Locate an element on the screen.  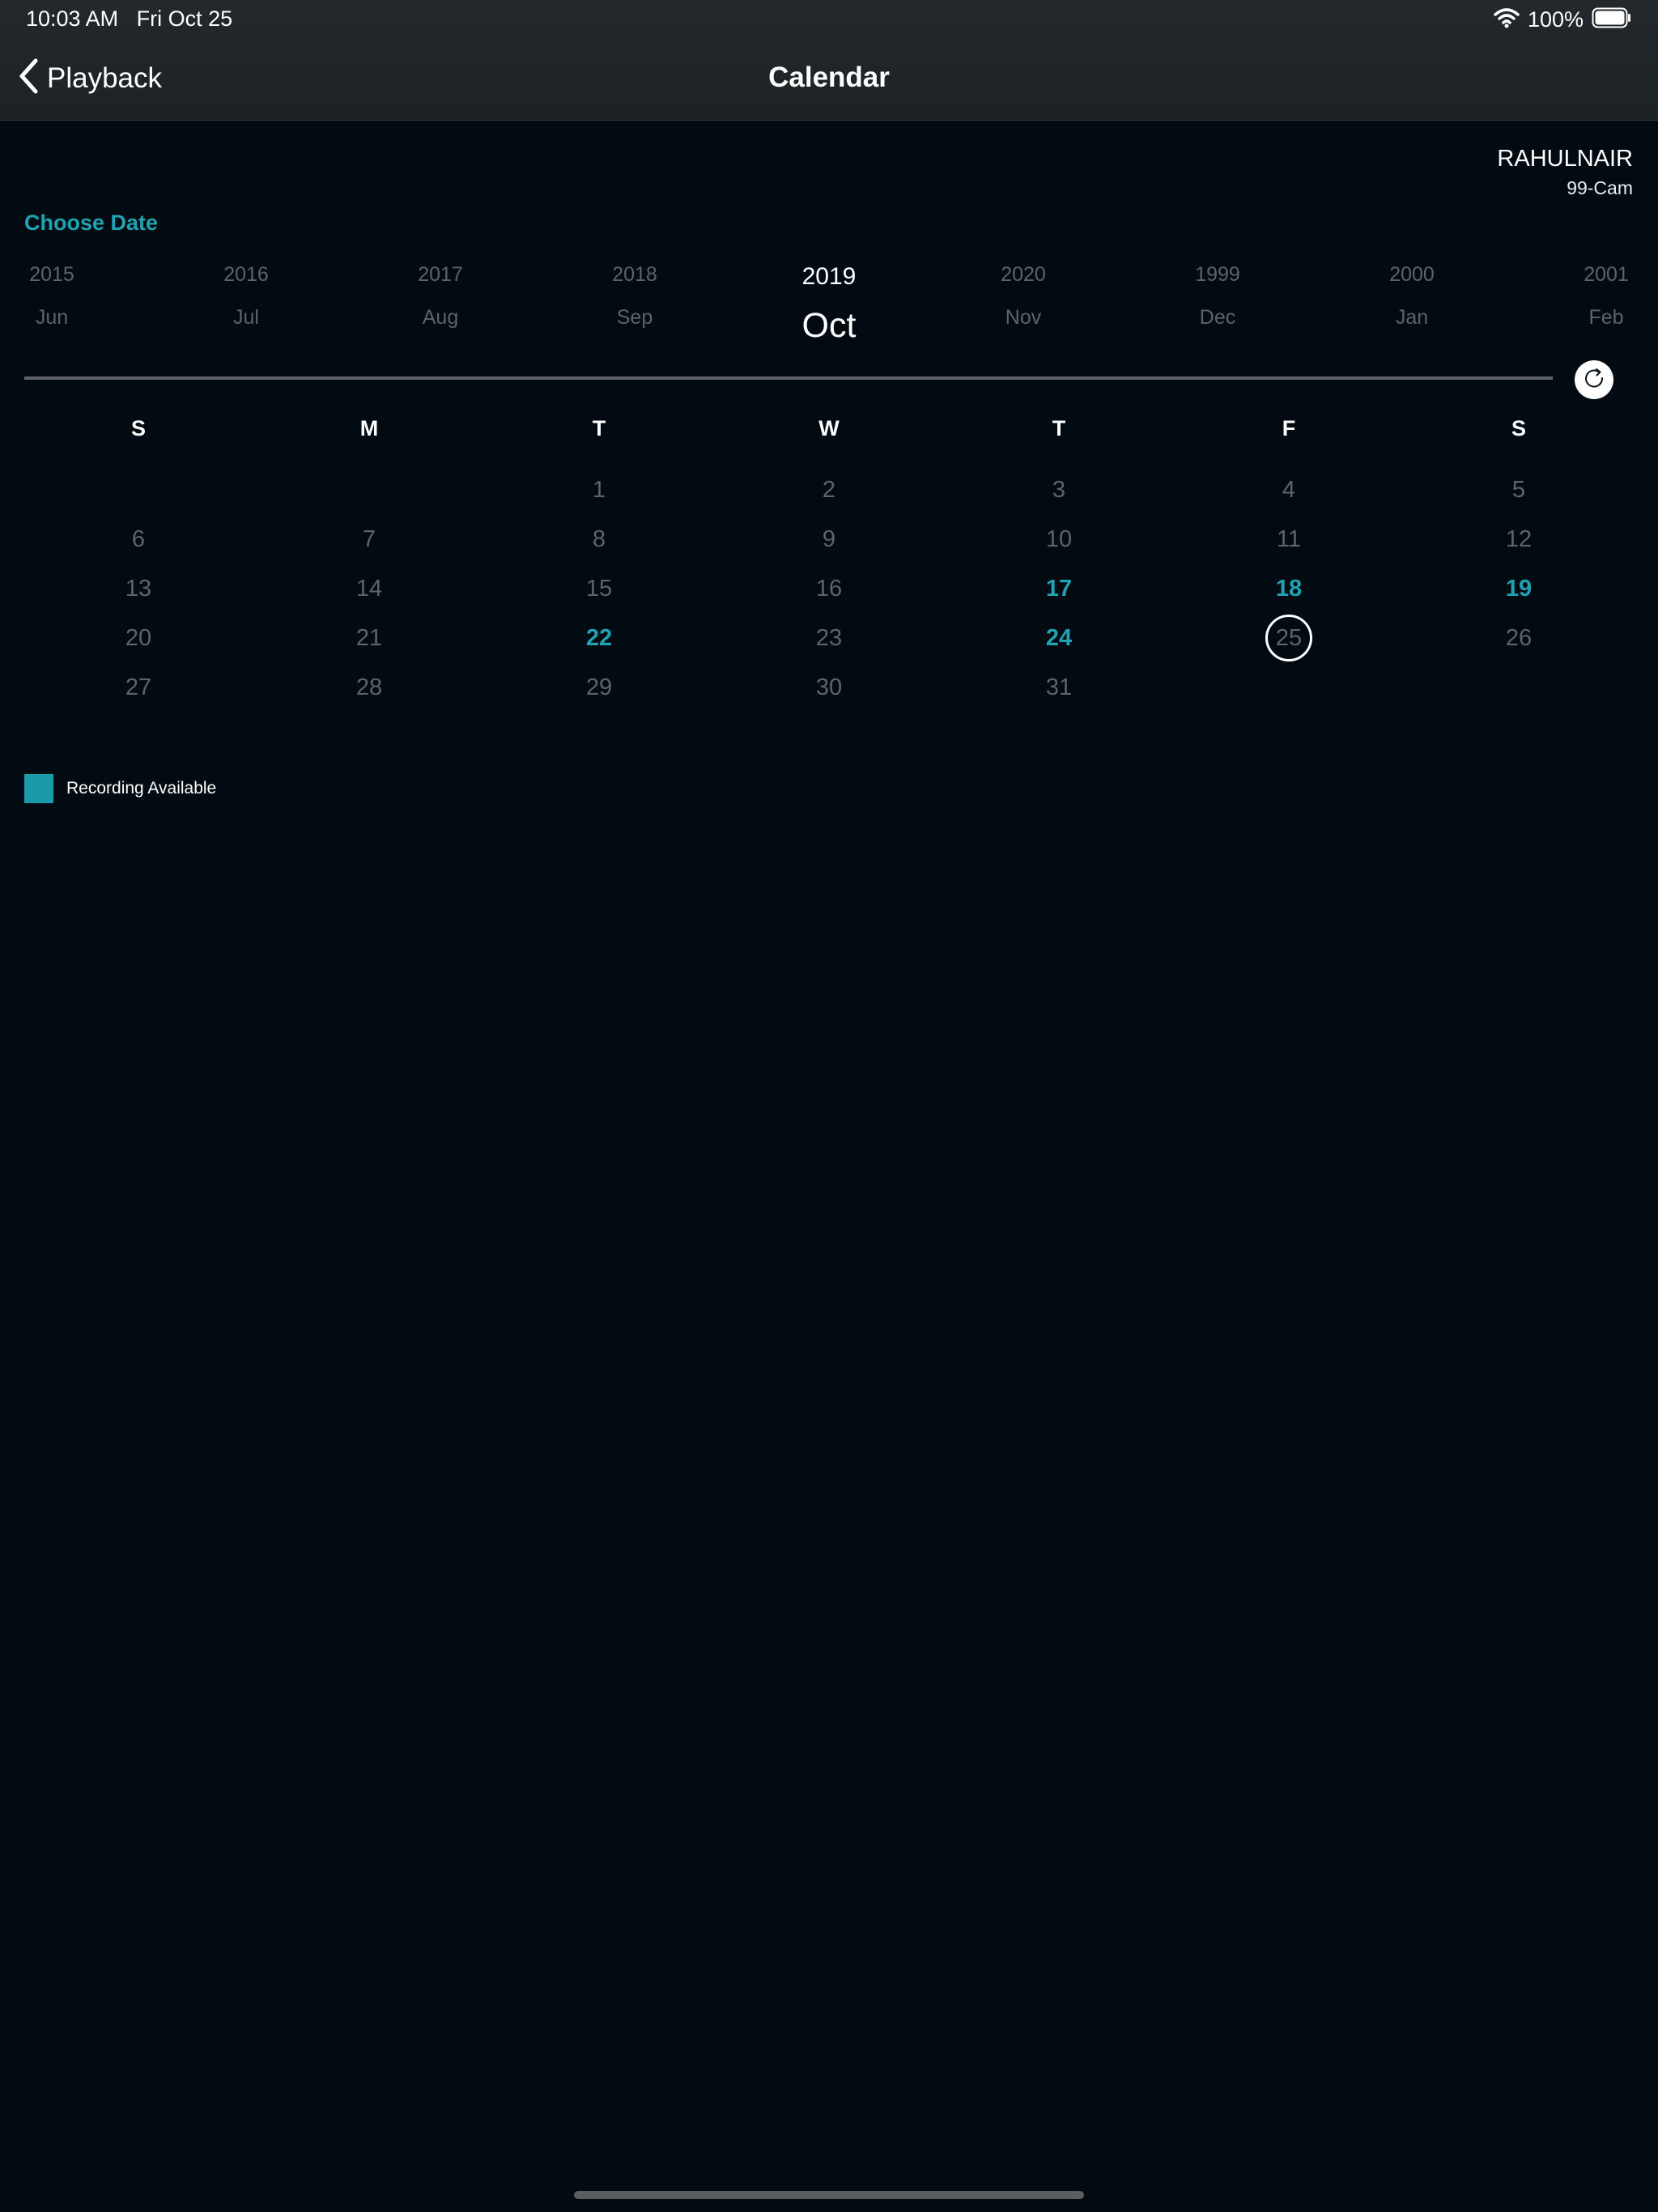
calendar-day: 20 is located at coordinates (138, 638).